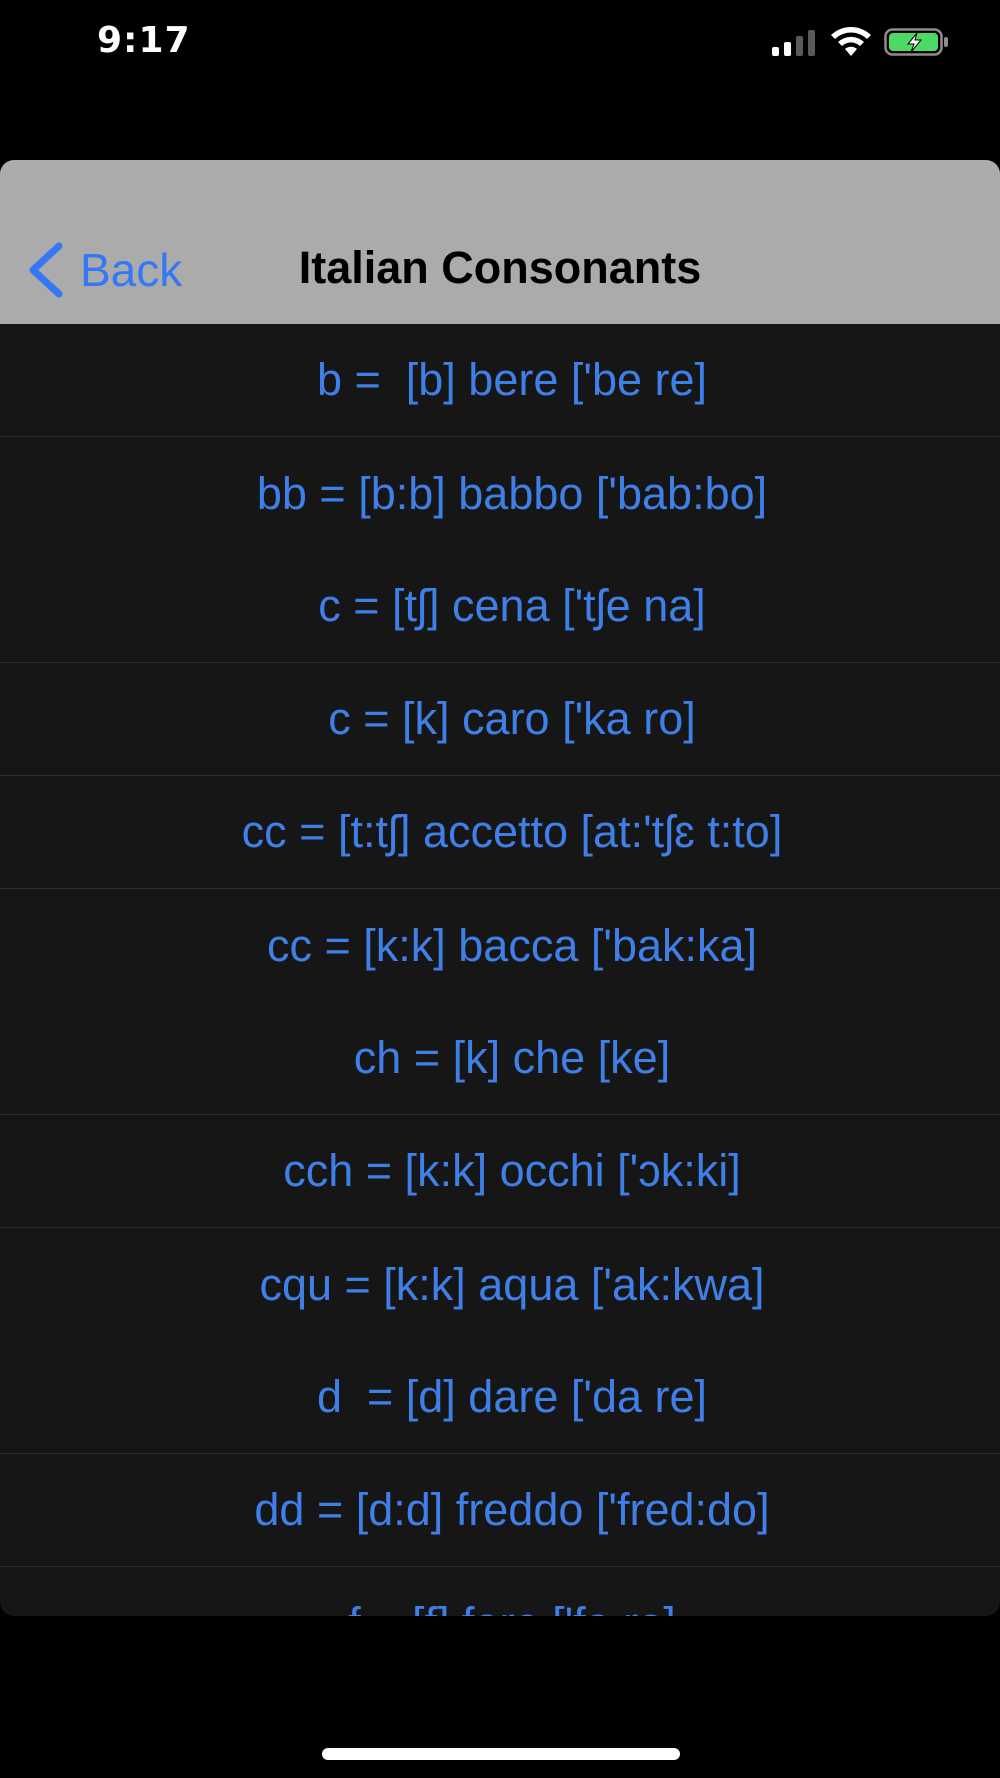 This screenshot has width=1000, height=1778. I want to click on list-item: cqu = [k:k] aqua ['ak:kwa], so click(500, 1284).